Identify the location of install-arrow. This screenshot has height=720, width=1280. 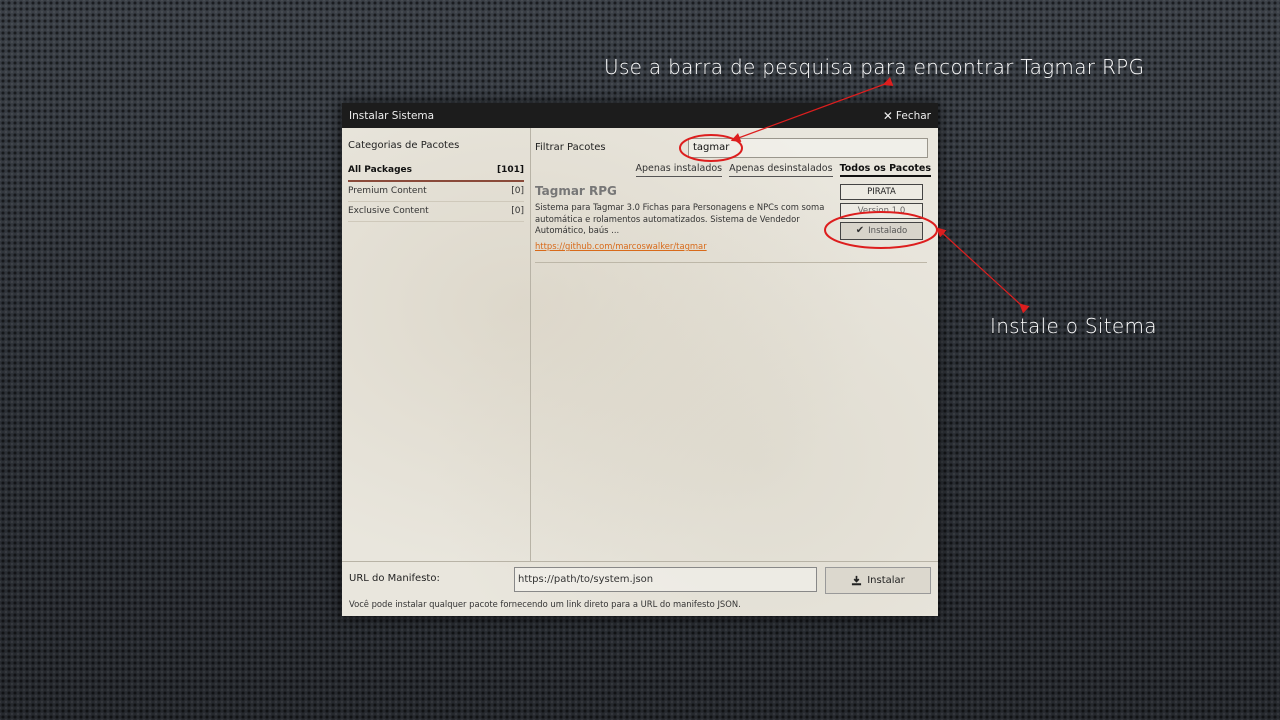
(983, 270).